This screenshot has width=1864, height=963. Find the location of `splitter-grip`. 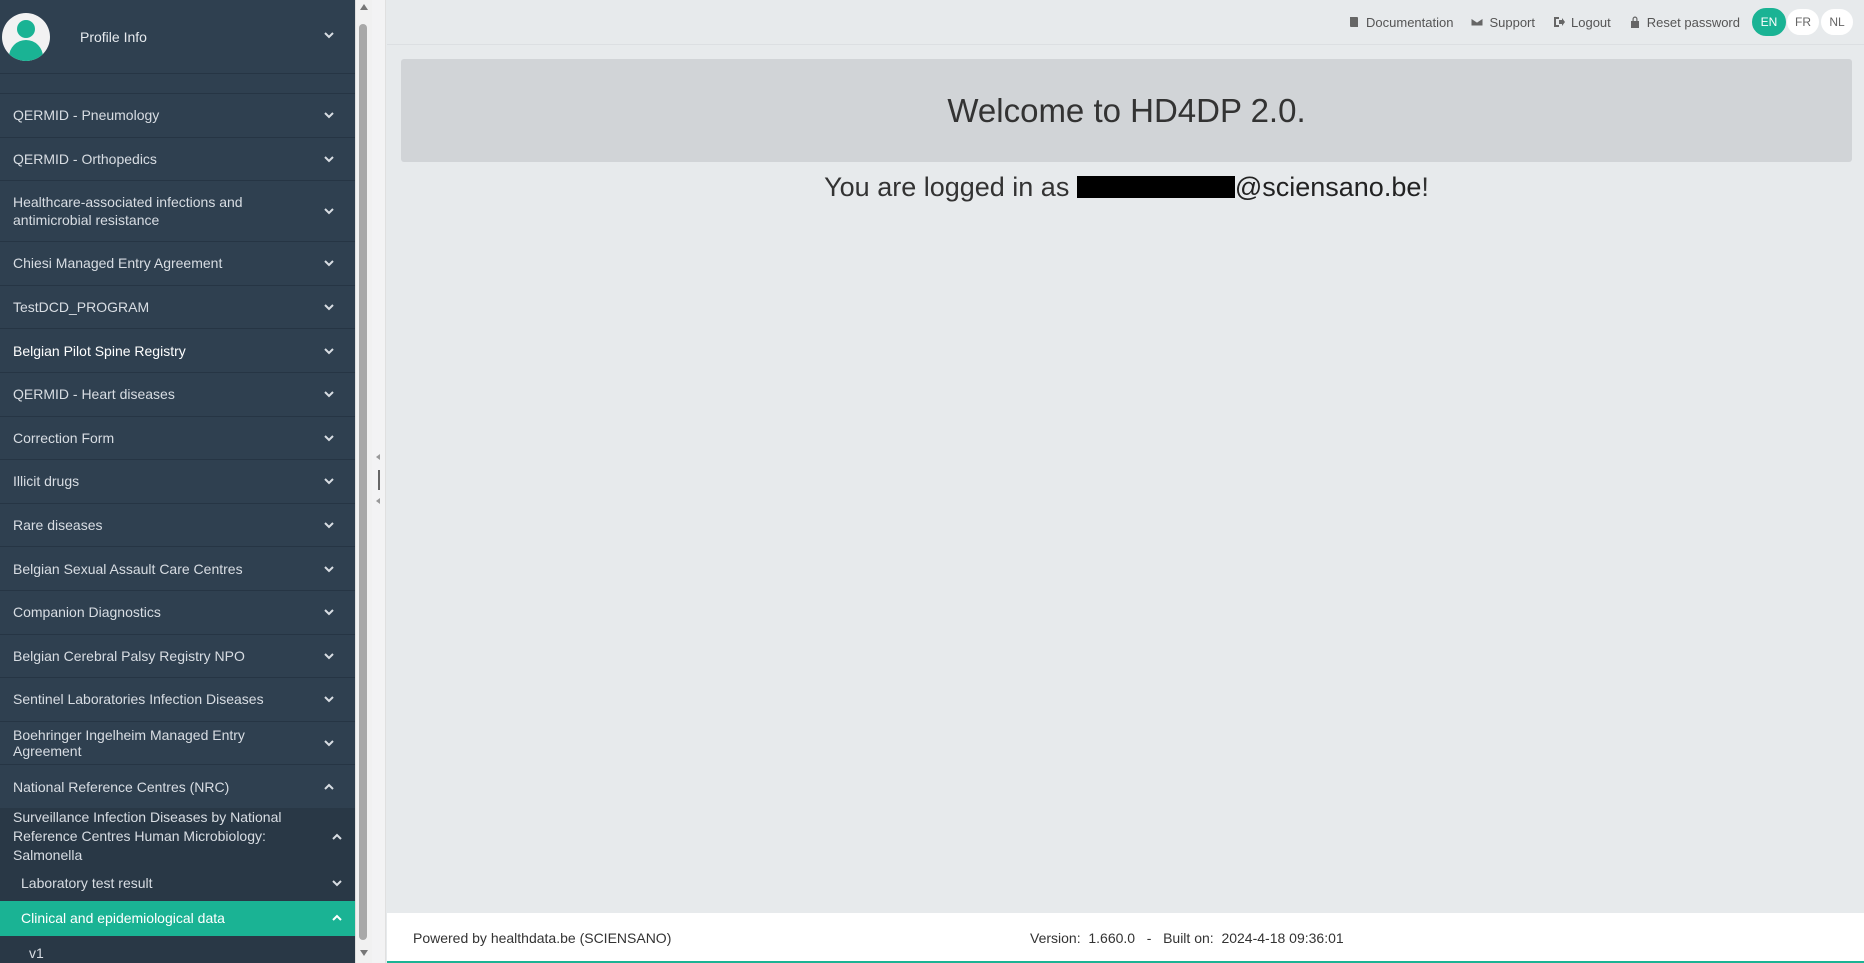

splitter-grip is located at coordinates (379, 480).